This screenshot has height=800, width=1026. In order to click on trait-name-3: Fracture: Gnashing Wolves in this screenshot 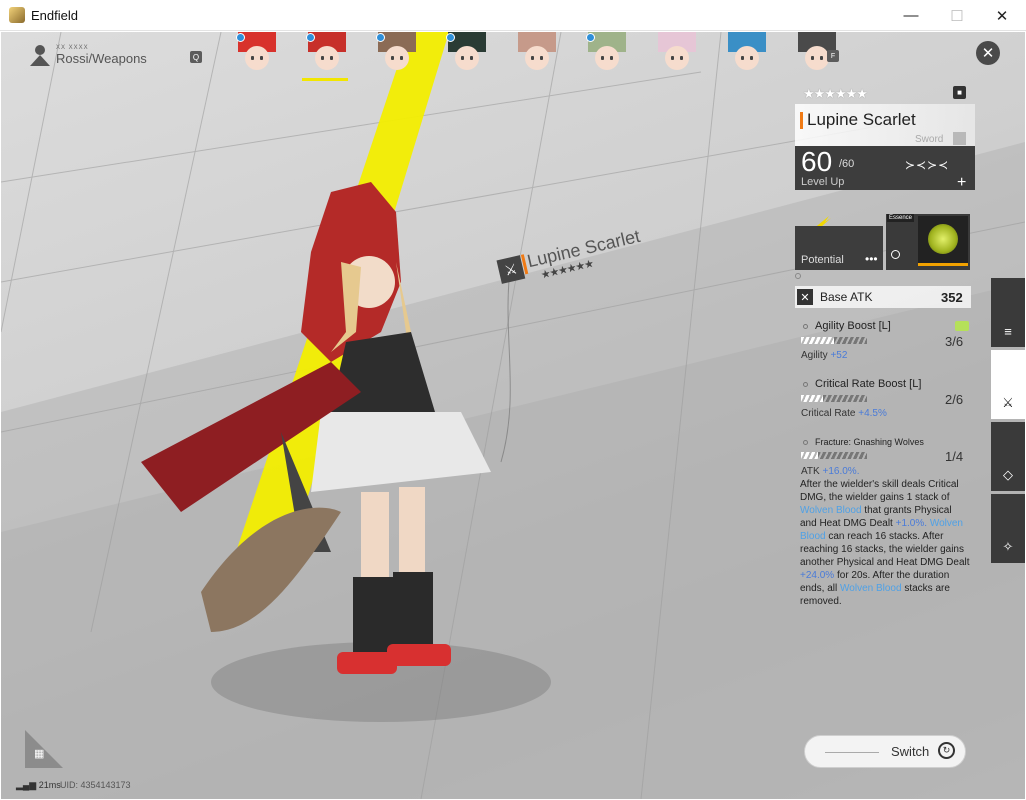, I will do `click(869, 442)`.